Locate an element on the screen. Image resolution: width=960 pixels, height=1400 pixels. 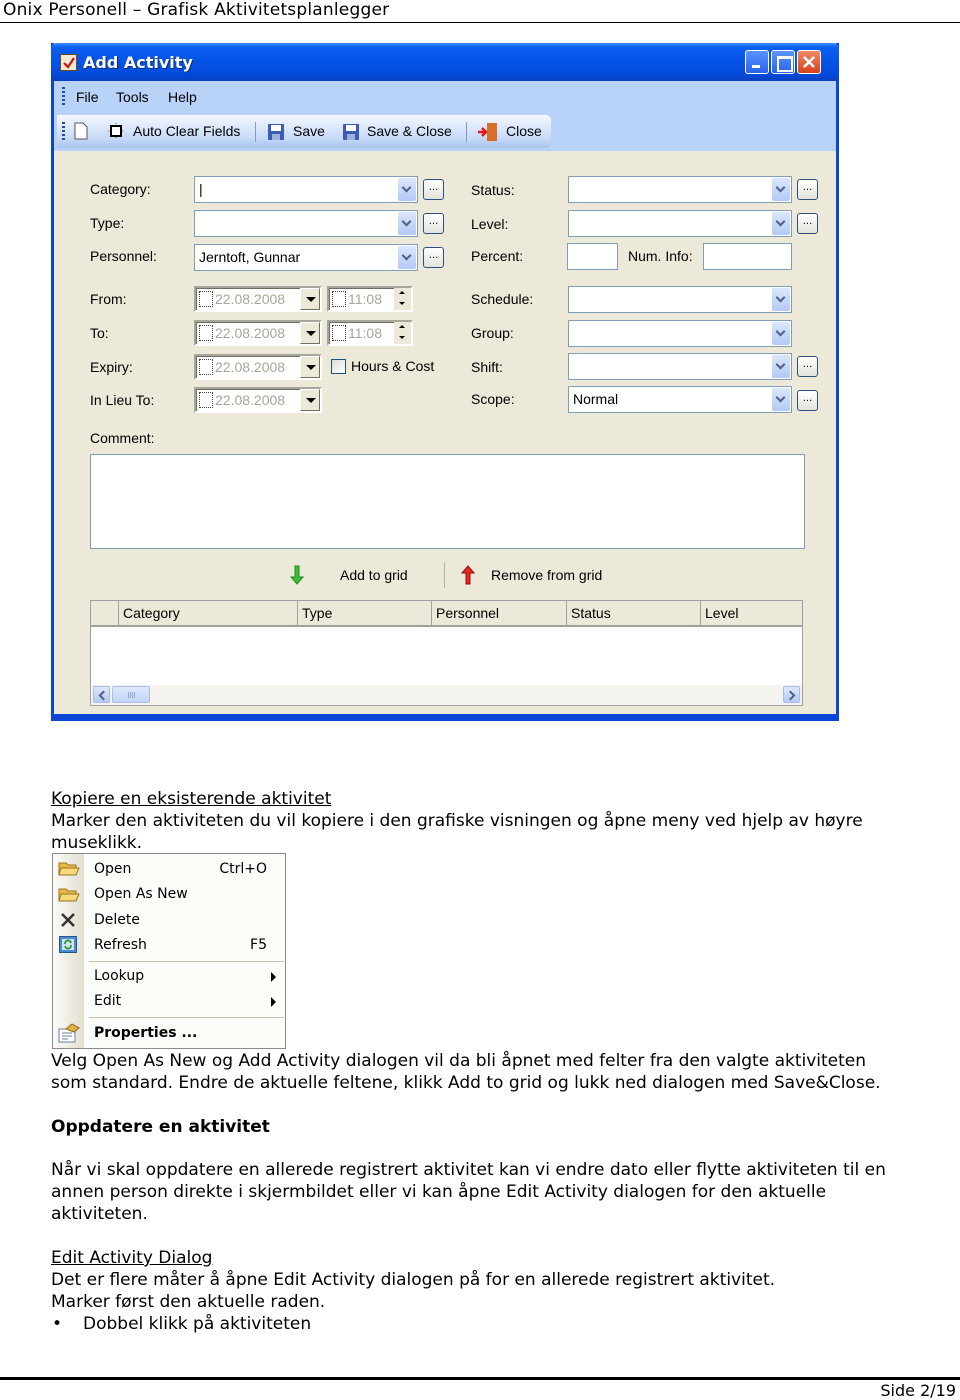
shift-combo is located at coordinates (680, 366).